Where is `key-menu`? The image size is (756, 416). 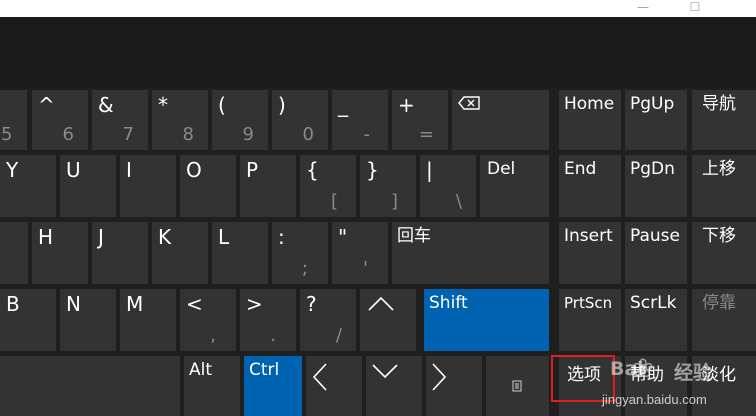
key-menu is located at coordinates (517, 386).